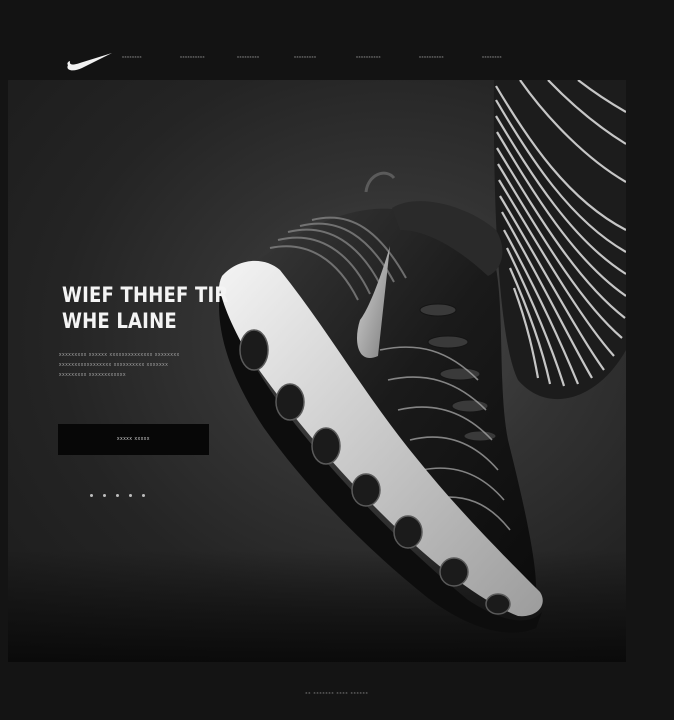  What do you see at coordinates (337, 692) in the screenshot?
I see `footer-caption: xx xxxxxxx xxxx xxxxxx` at bounding box center [337, 692].